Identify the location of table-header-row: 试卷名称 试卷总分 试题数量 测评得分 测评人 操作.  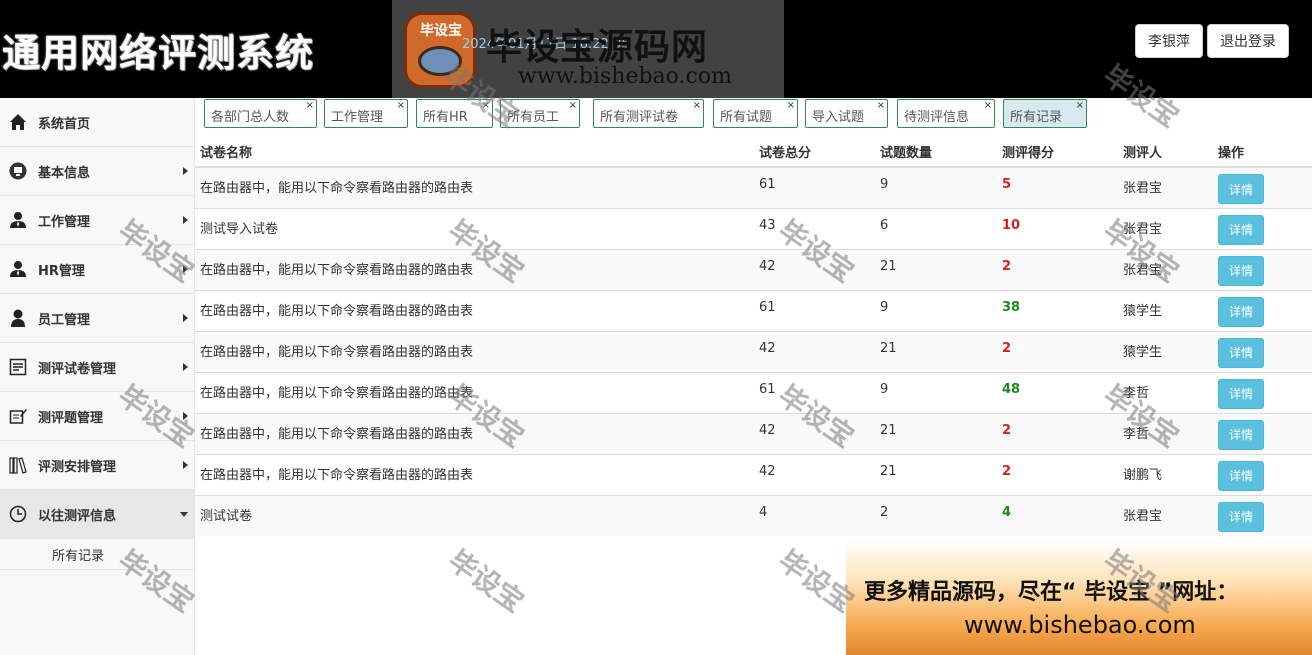
(753, 152).